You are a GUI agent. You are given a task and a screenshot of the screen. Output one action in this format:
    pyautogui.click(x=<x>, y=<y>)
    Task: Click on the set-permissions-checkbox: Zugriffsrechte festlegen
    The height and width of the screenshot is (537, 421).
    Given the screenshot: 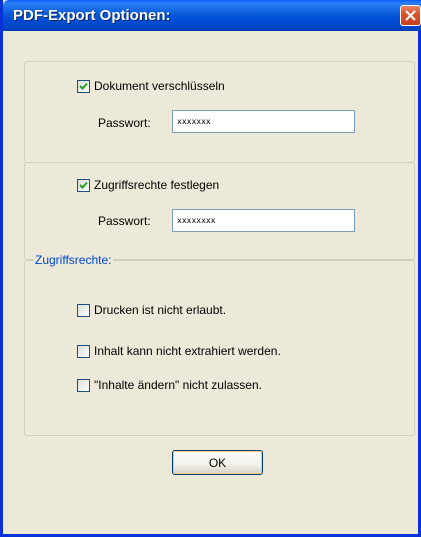 What is the action you would take?
    pyautogui.click(x=148, y=185)
    